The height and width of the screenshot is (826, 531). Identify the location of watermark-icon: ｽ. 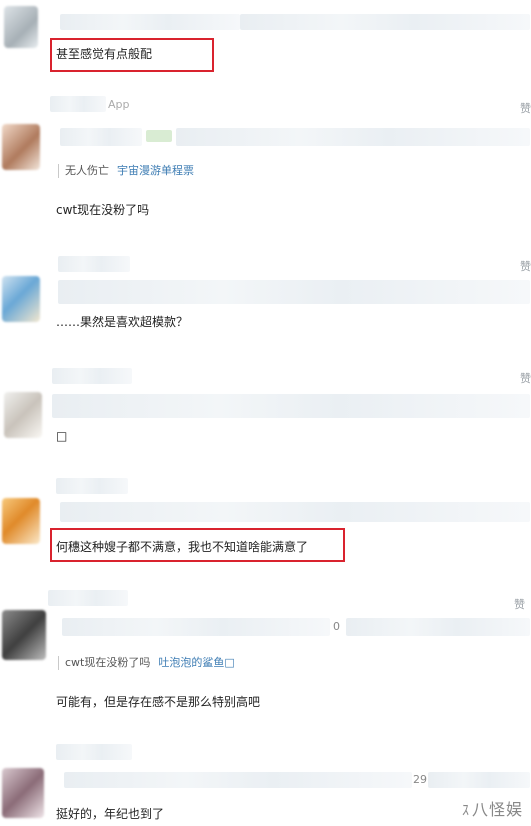
(465, 811).